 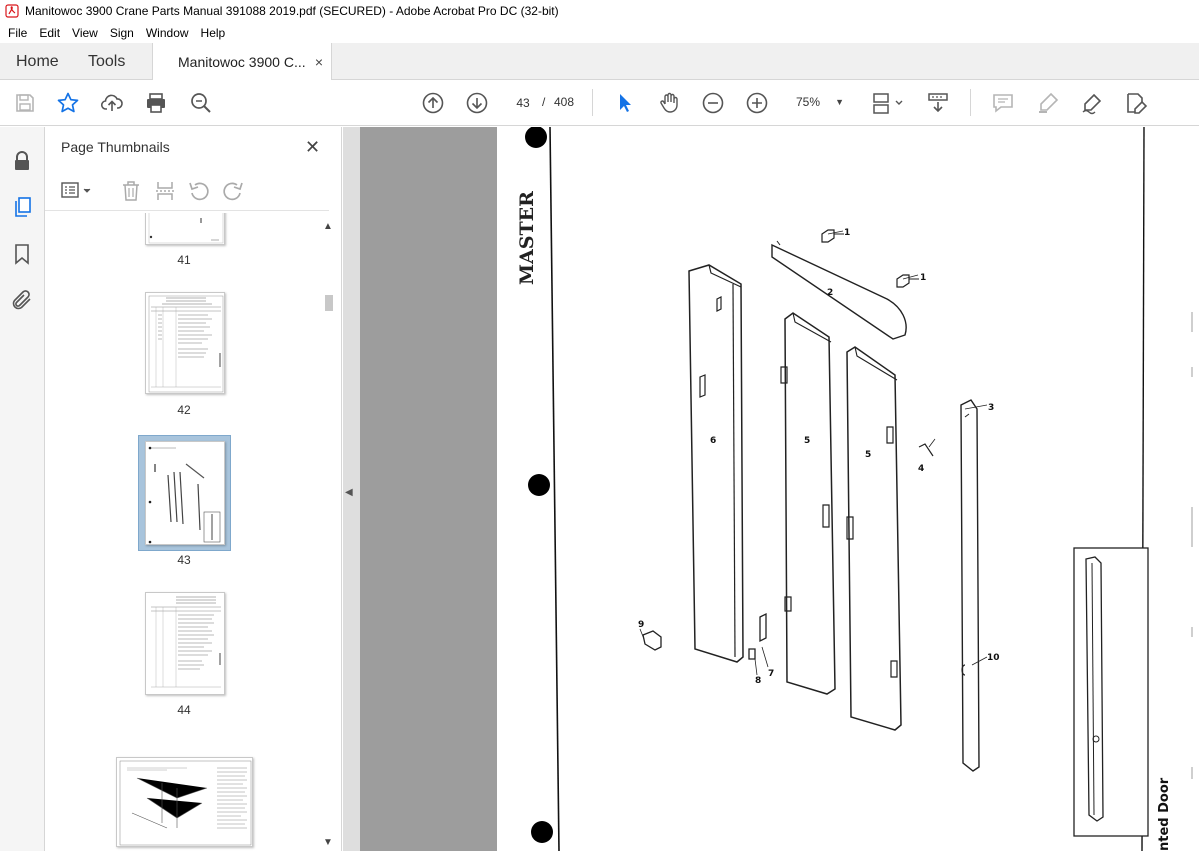 I want to click on part-label: 9, so click(x=641, y=625).